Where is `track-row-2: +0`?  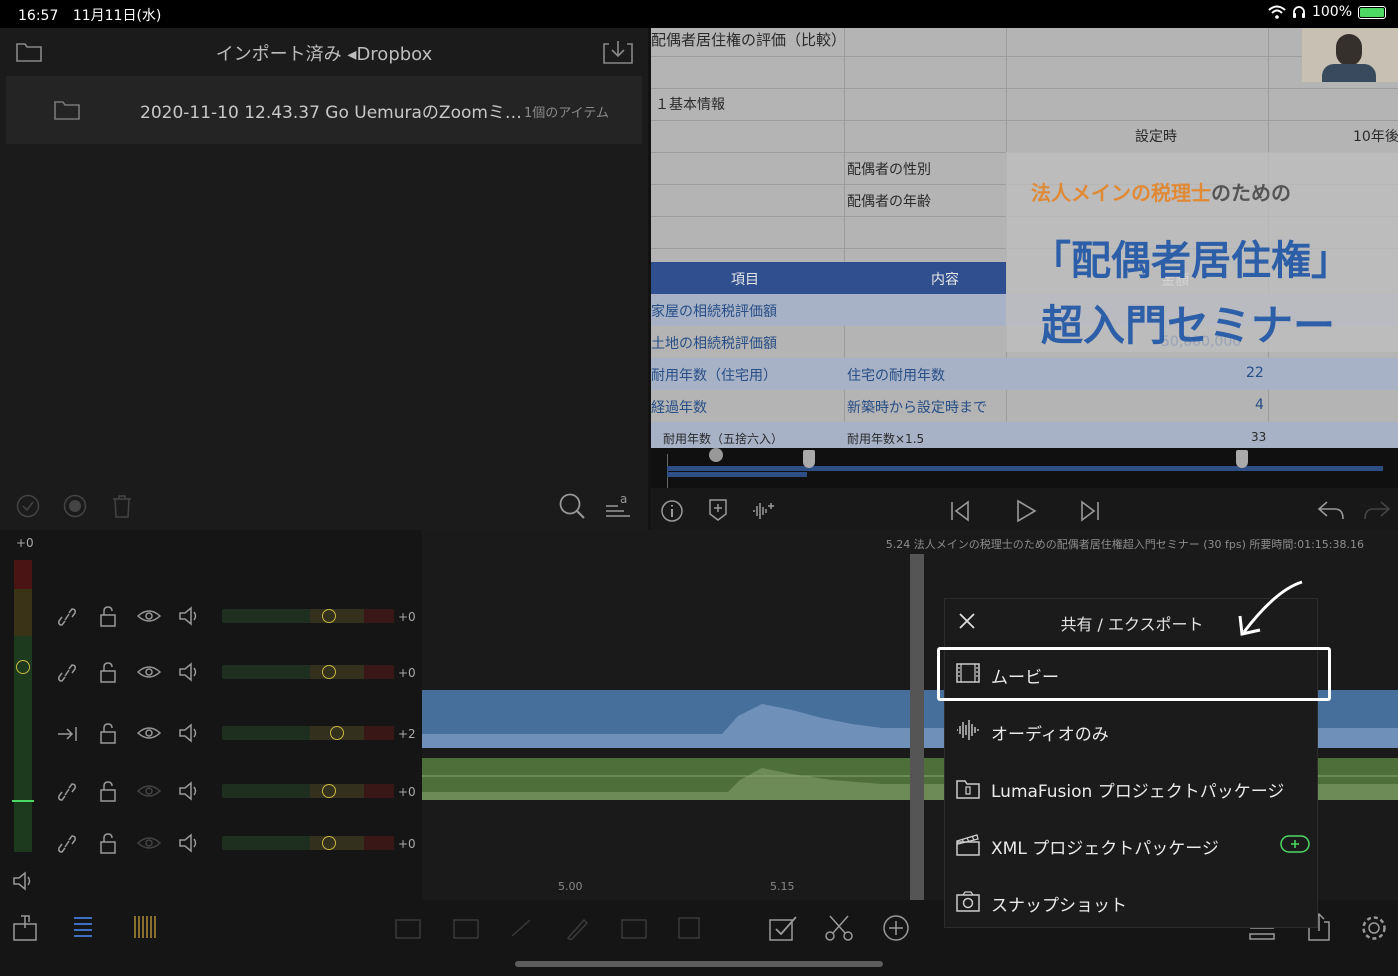 track-row-2: +0 is located at coordinates (210, 674).